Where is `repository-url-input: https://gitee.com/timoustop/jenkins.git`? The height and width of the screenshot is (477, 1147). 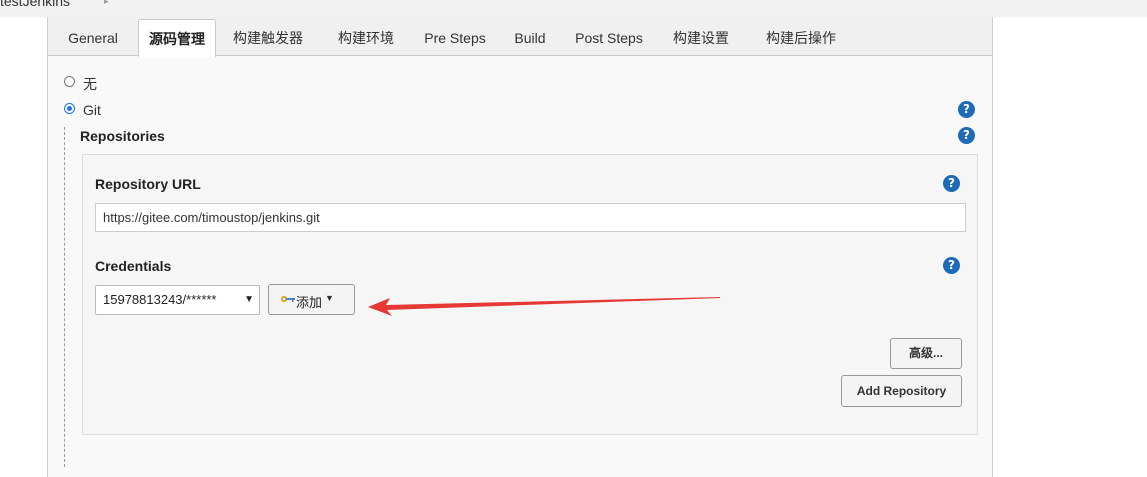
repository-url-input: https://gitee.com/timoustop/jenkins.git is located at coordinates (530, 217).